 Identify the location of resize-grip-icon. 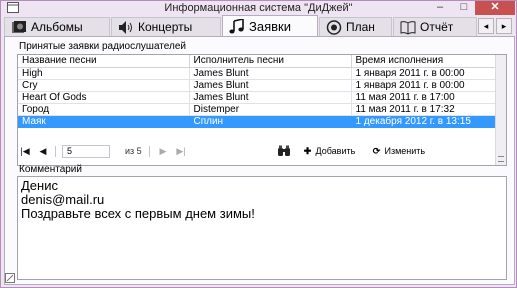
(10, 278).